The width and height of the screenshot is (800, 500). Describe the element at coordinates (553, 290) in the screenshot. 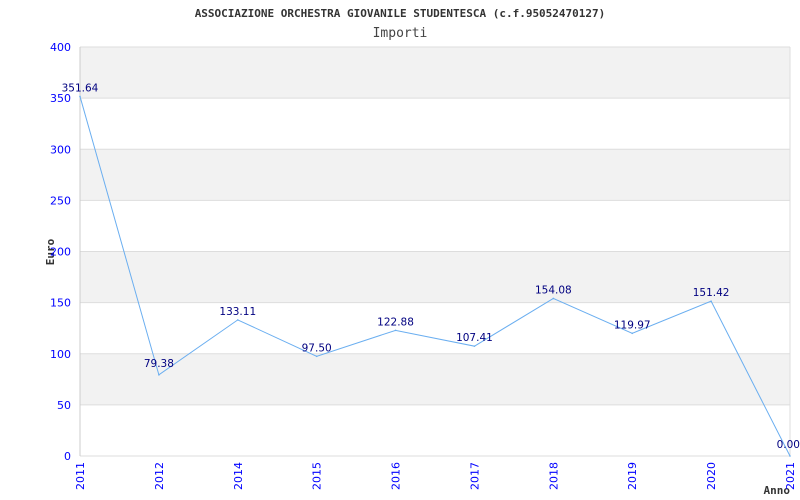

I see `data-label: 154.08` at that location.